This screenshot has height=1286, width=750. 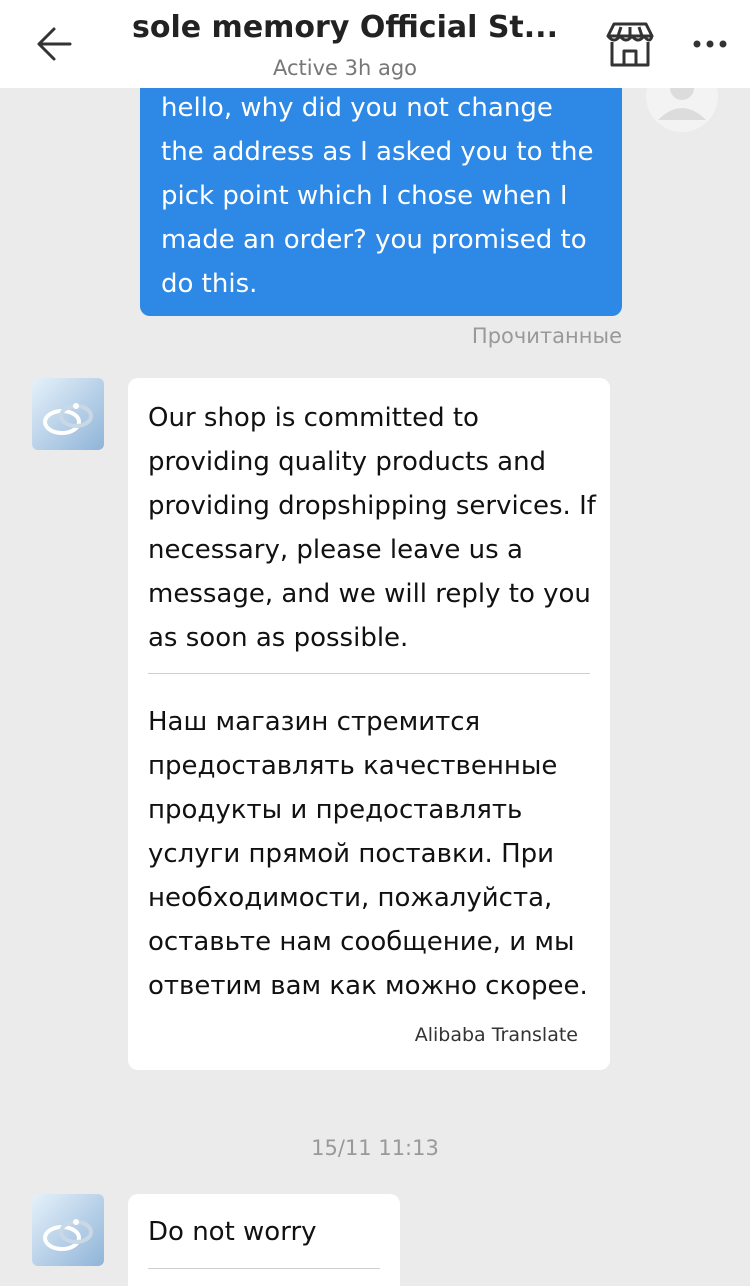 I want to click on chat-header: sole memory Official St... Active 3h ago, so click(x=375, y=44).